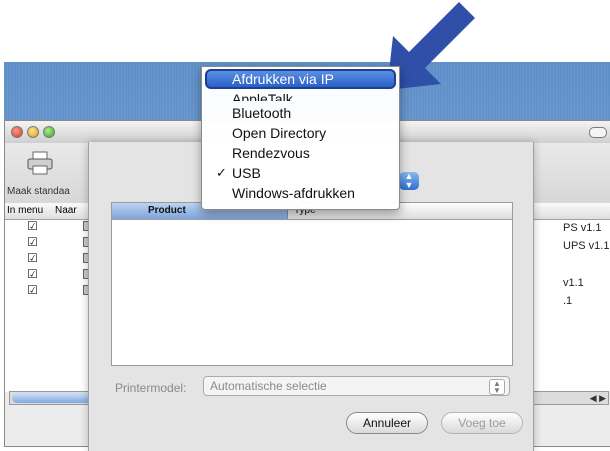  What do you see at coordinates (40, 163) in the screenshot?
I see `printer-icon` at bounding box center [40, 163].